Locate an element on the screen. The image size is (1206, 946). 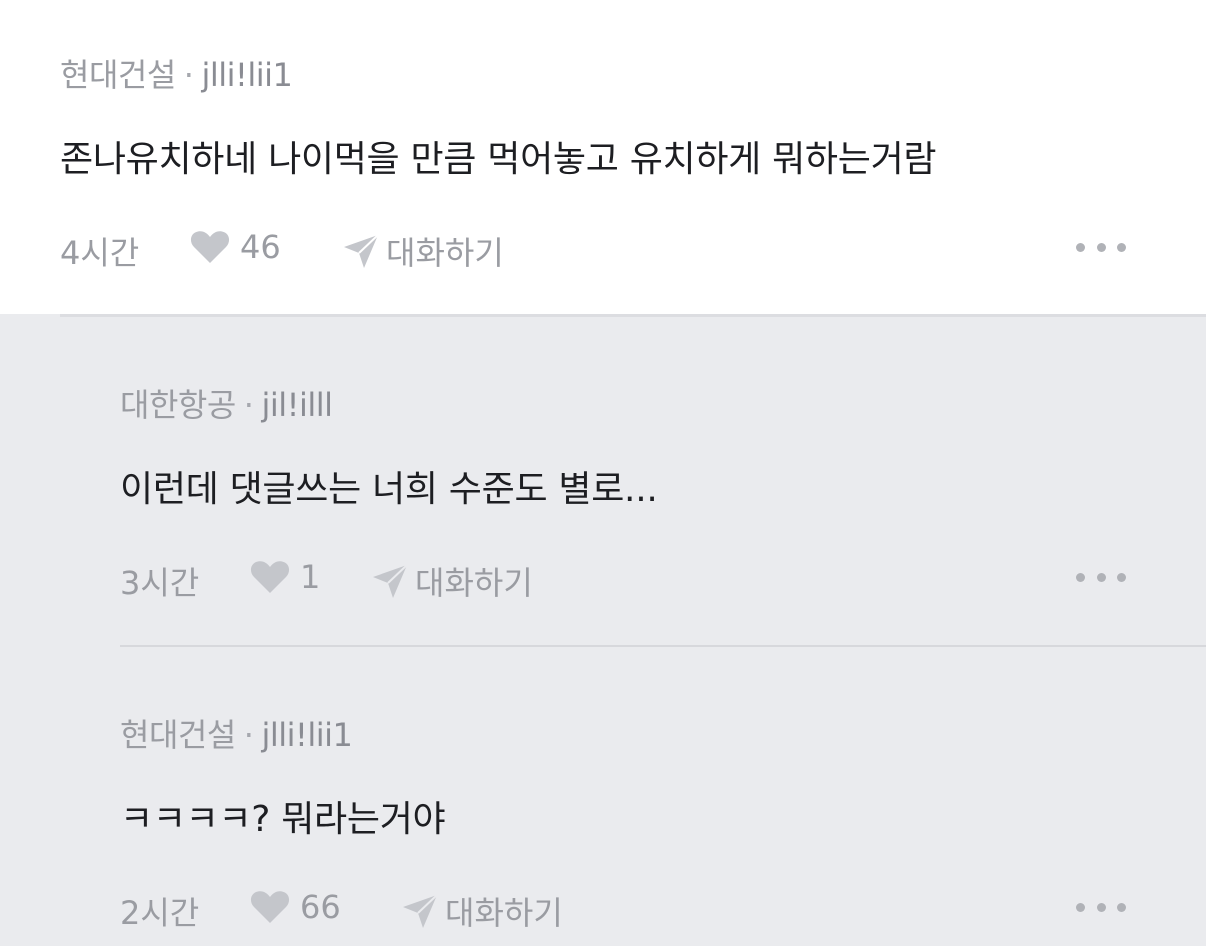
like-count: 46 is located at coordinates (260, 247).